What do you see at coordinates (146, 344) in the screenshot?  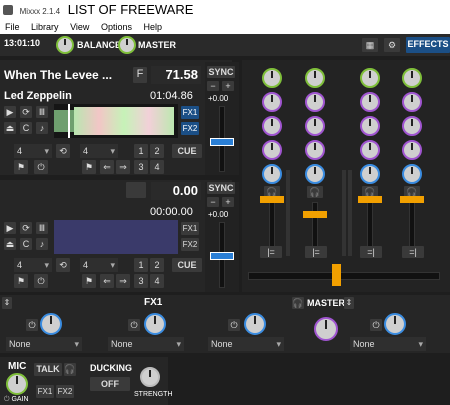 I see `fx-slot2-select: None` at bounding box center [146, 344].